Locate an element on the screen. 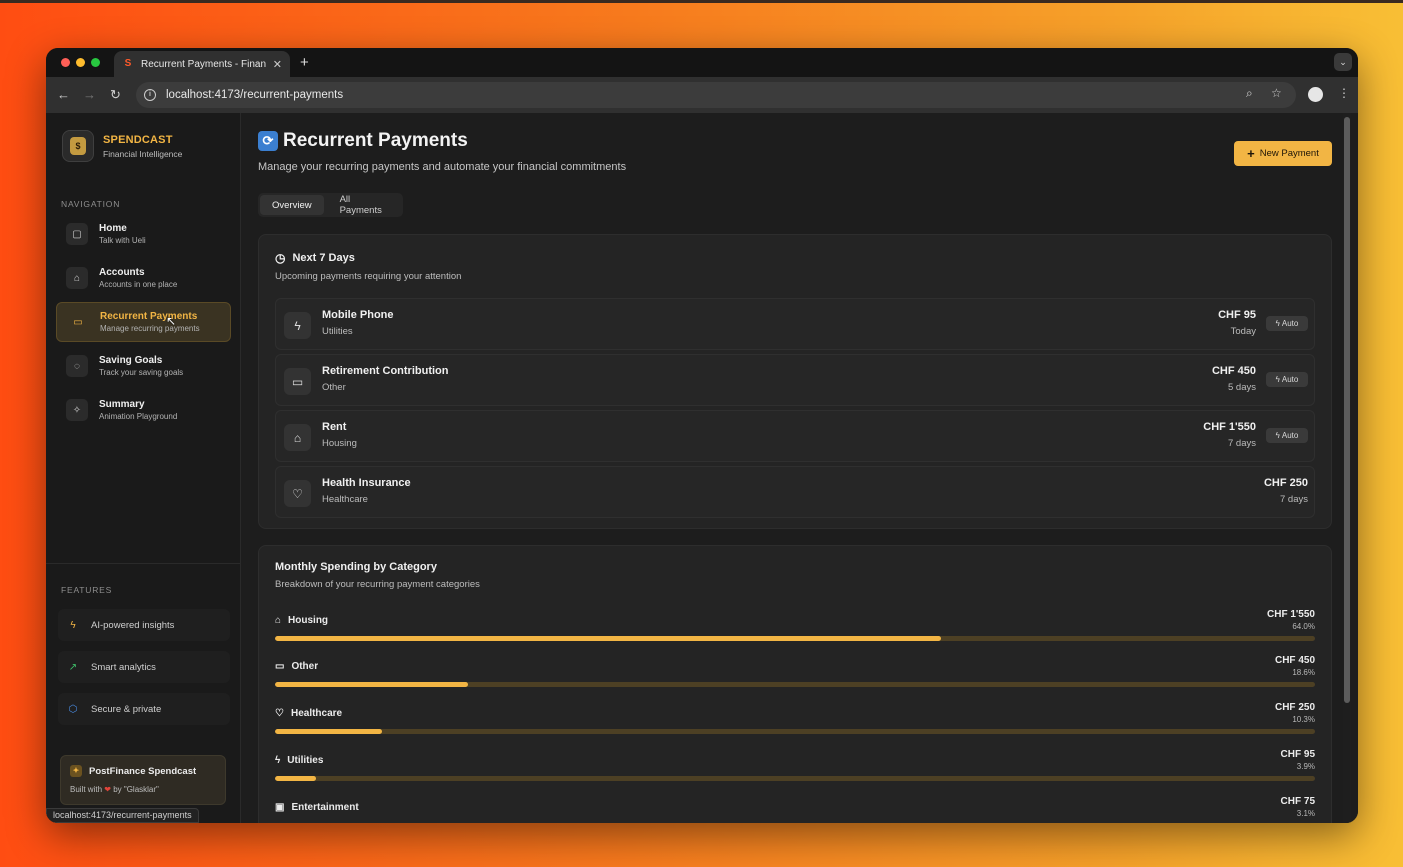  auto-badge-label: Auto is located at coordinates (1290, 435).